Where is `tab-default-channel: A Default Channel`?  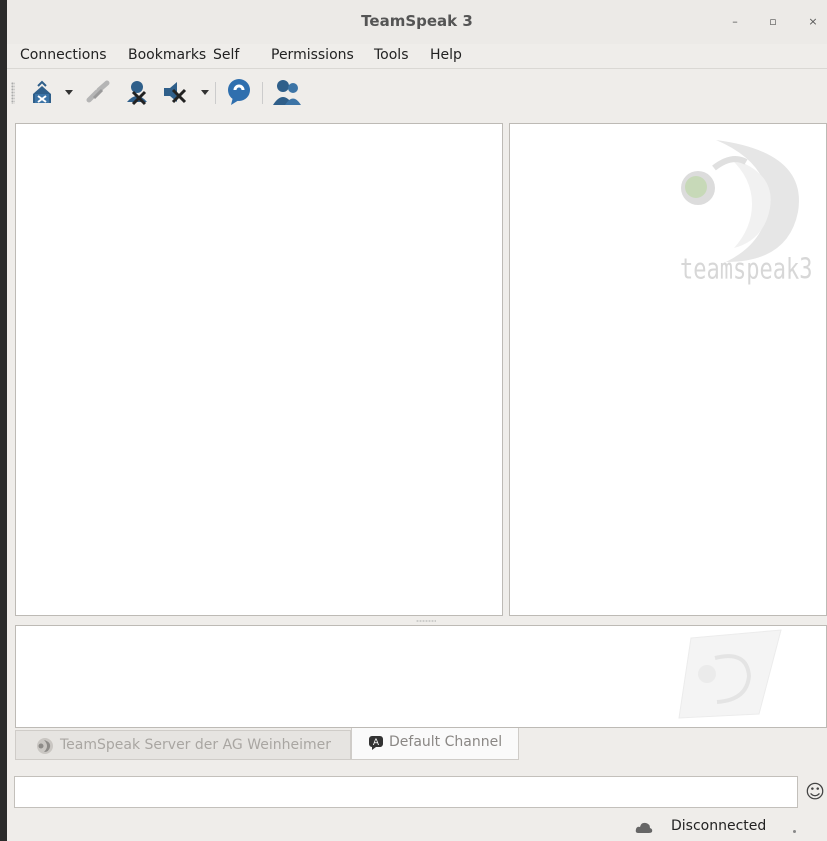 tab-default-channel: A Default Channel is located at coordinates (435, 744).